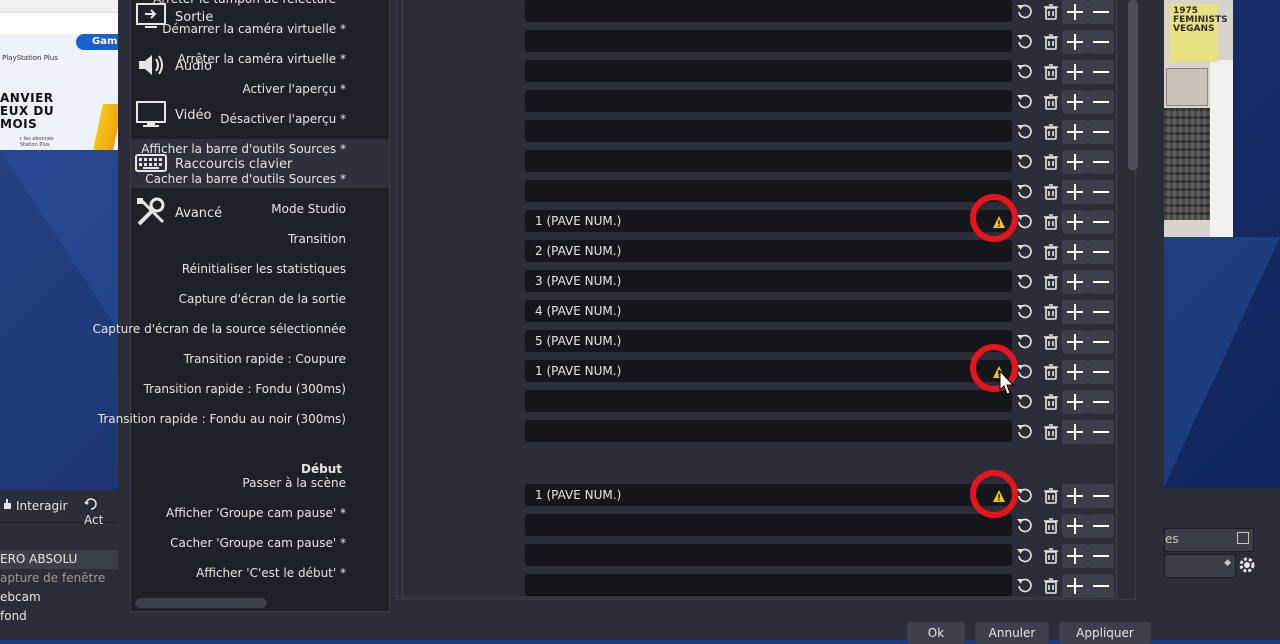  What do you see at coordinates (1133, 85) in the screenshot?
I see `hotkeys-scrollbar` at bounding box center [1133, 85].